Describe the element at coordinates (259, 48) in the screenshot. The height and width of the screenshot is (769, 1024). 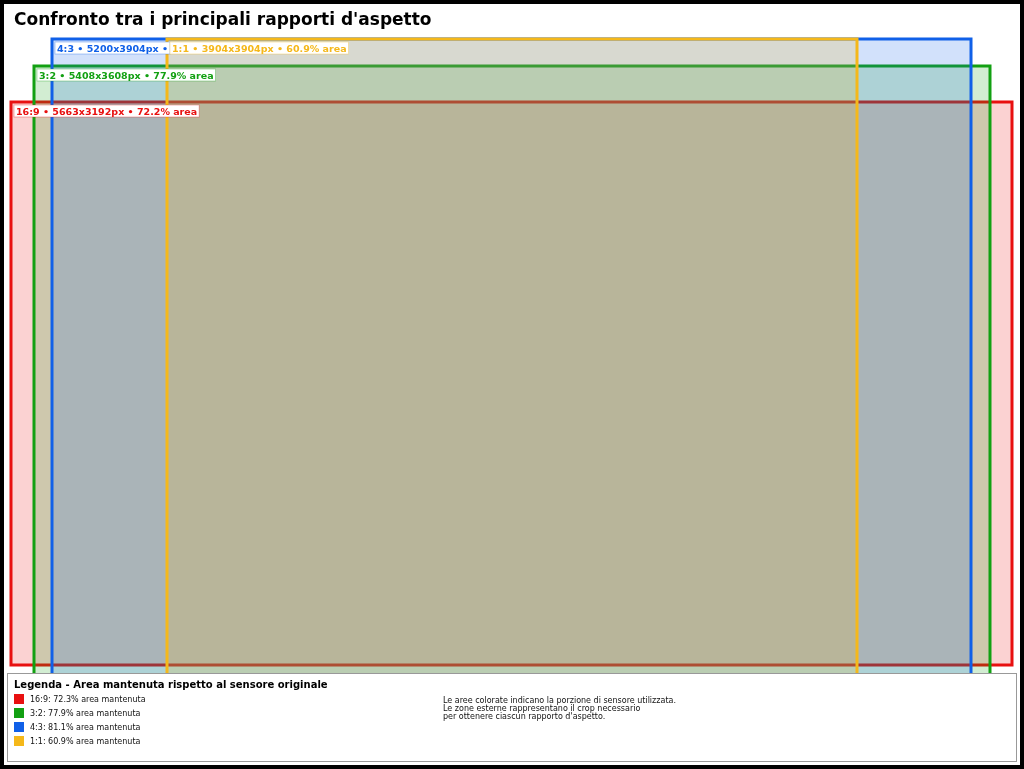
I see `crop-label: 1:1 • 3904x3904px • 60.9% area` at that location.